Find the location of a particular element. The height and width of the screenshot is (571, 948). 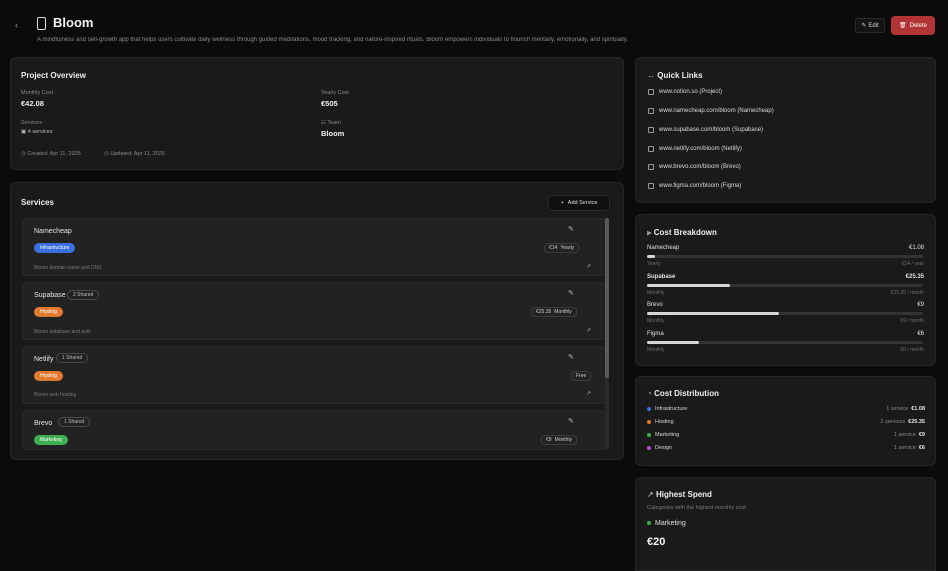

distribution-meta: 2 services €25.35 is located at coordinates (902, 422).